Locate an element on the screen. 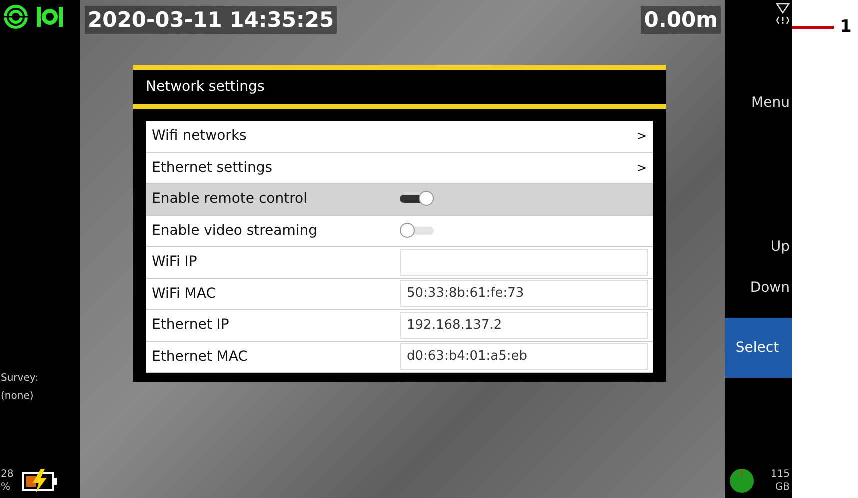 The width and height of the screenshot is (858, 498). menu-row: Wifi networks > is located at coordinates (399, 136).